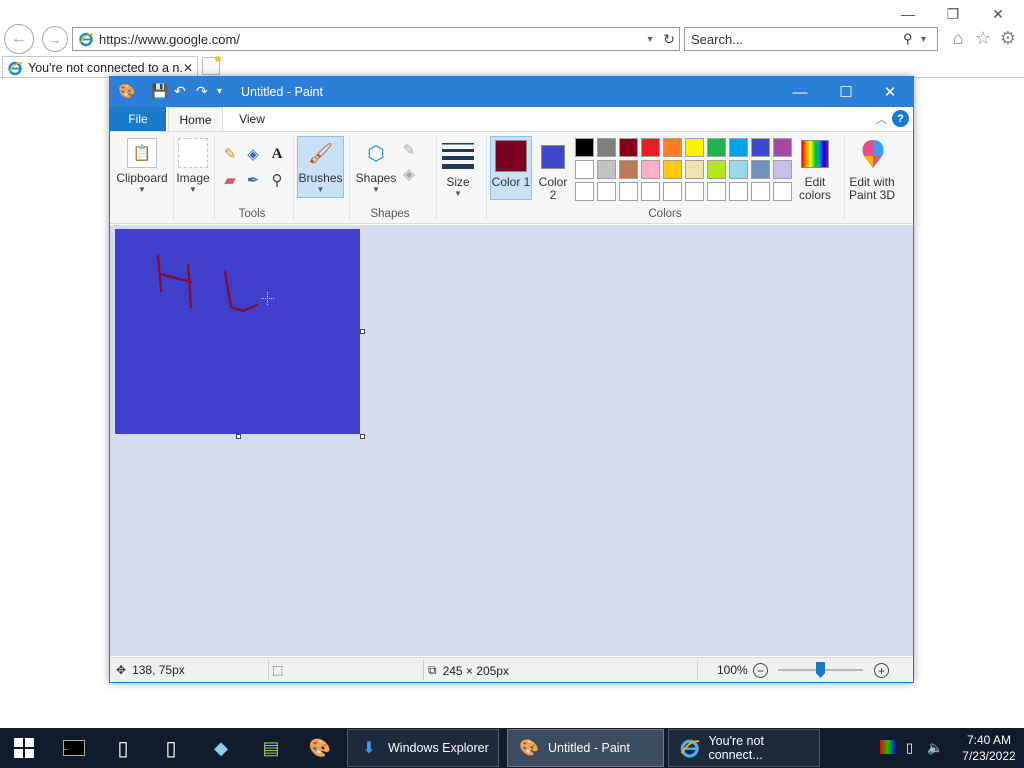  Describe the element at coordinates (553, 189) in the screenshot. I see `color2-label: Color 2` at that location.